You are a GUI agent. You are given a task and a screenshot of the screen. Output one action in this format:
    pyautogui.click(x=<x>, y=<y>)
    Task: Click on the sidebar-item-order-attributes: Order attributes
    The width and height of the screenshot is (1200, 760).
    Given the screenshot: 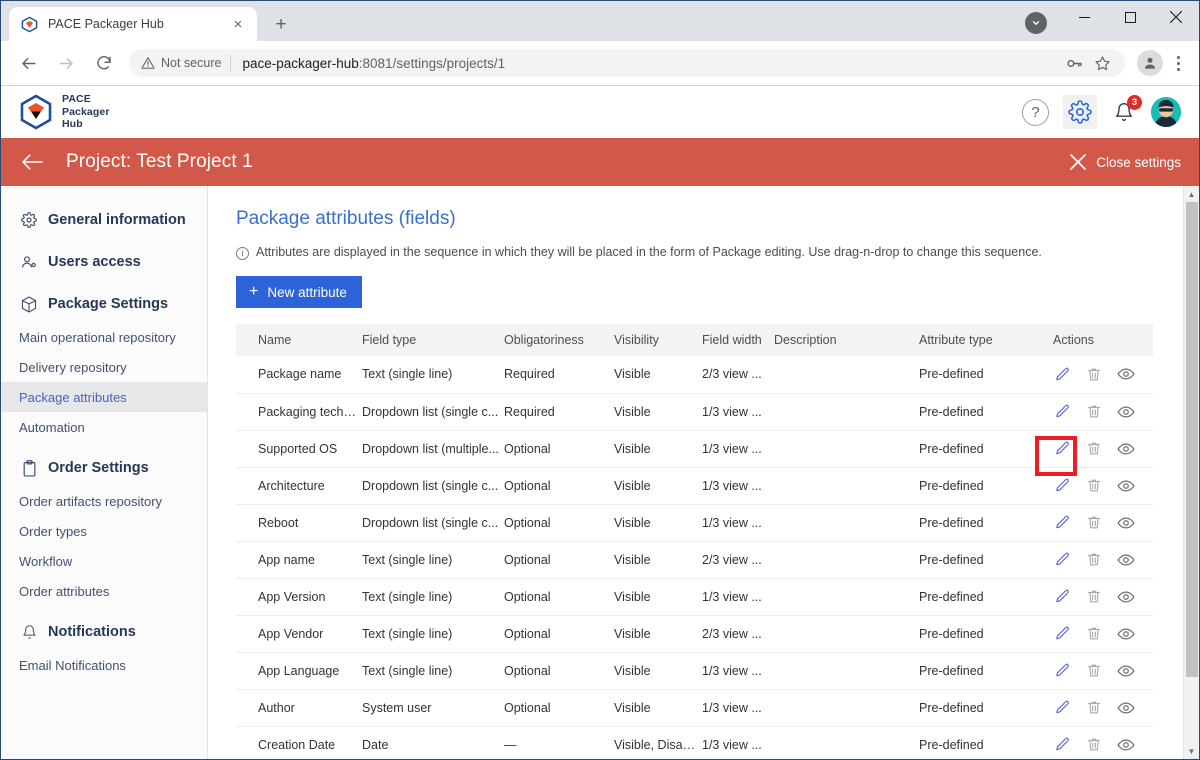 What is the action you would take?
    pyautogui.click(x=104, y=591)
    